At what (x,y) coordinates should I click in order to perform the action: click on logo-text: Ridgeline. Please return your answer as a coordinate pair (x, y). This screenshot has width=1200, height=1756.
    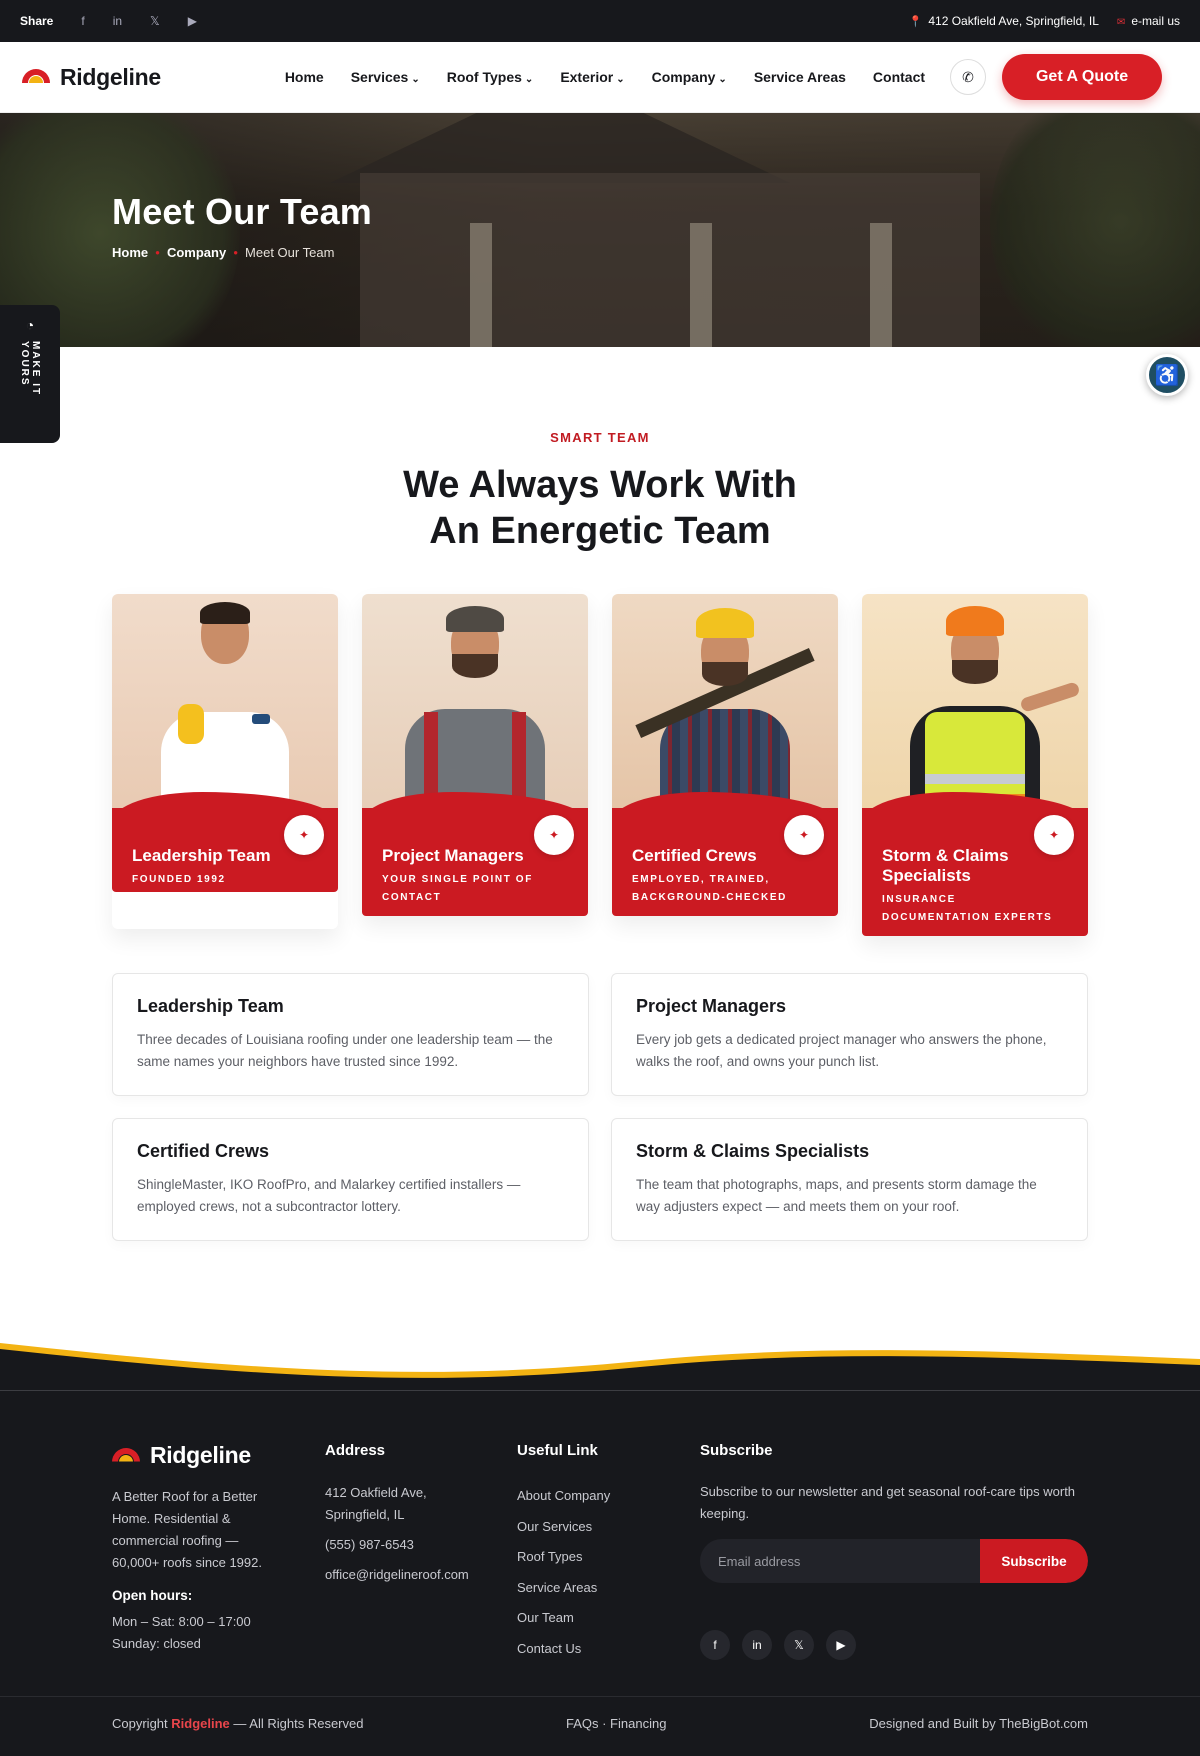
    Looking at the image, I should click on (110, 76).